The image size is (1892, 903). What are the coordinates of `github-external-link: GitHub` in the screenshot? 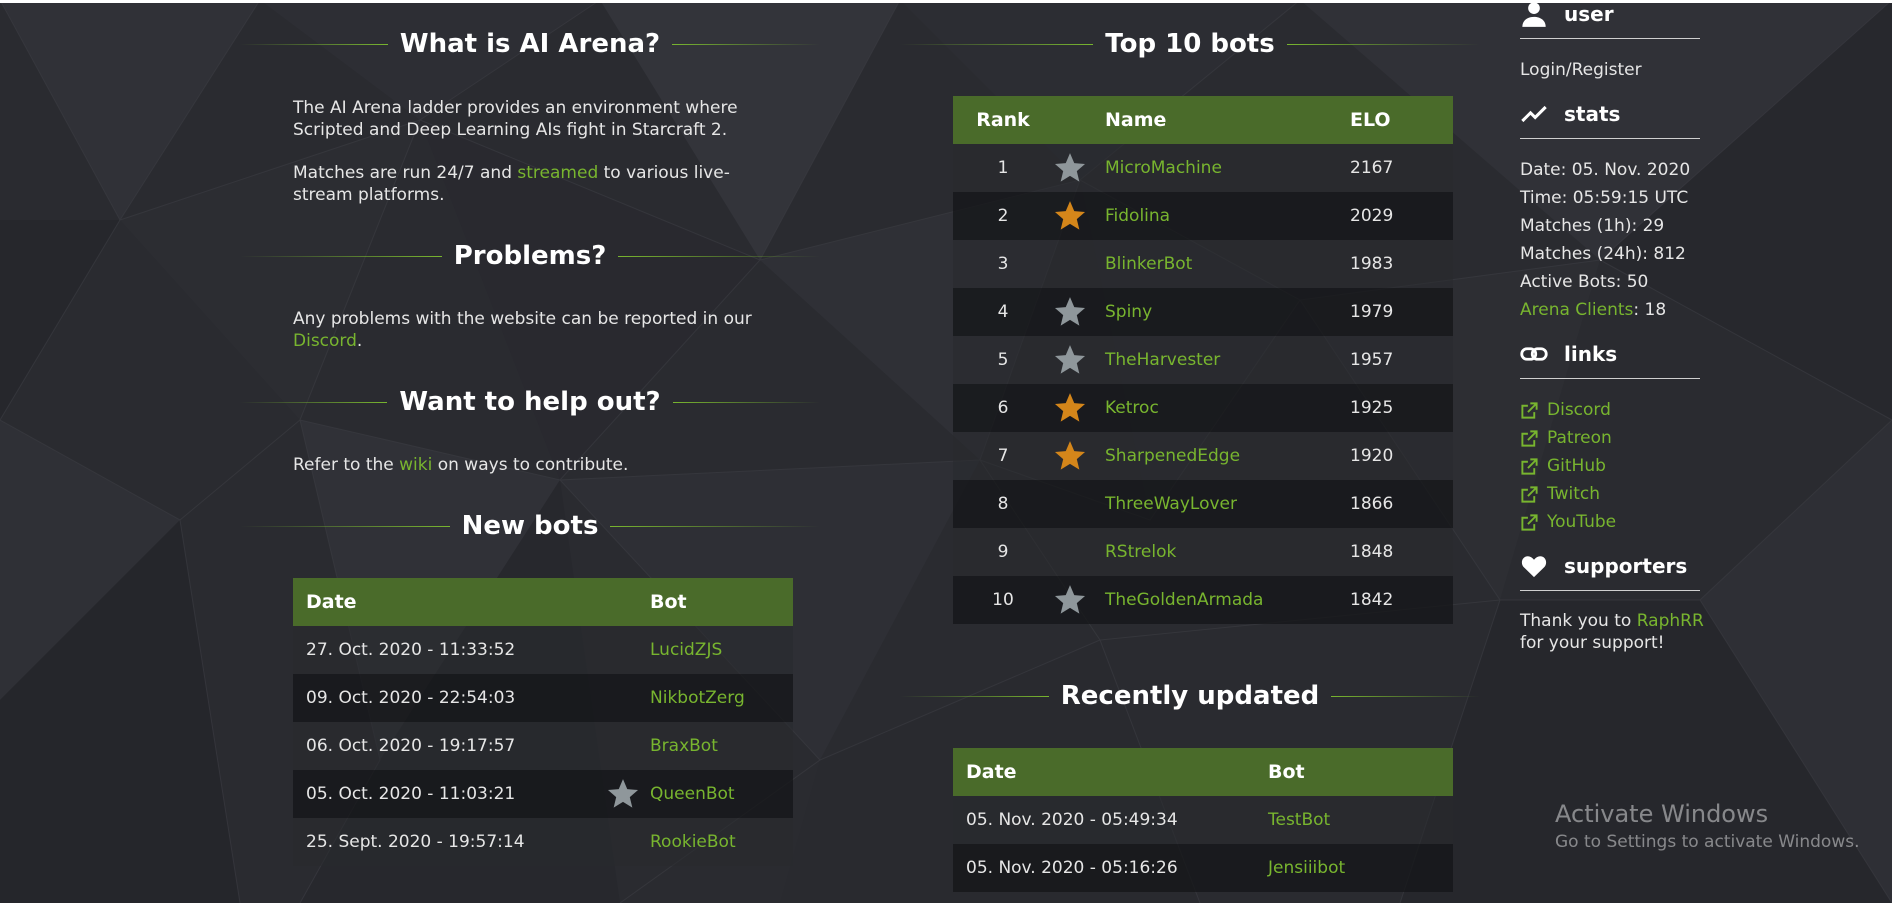 It's located at (1568, 466).